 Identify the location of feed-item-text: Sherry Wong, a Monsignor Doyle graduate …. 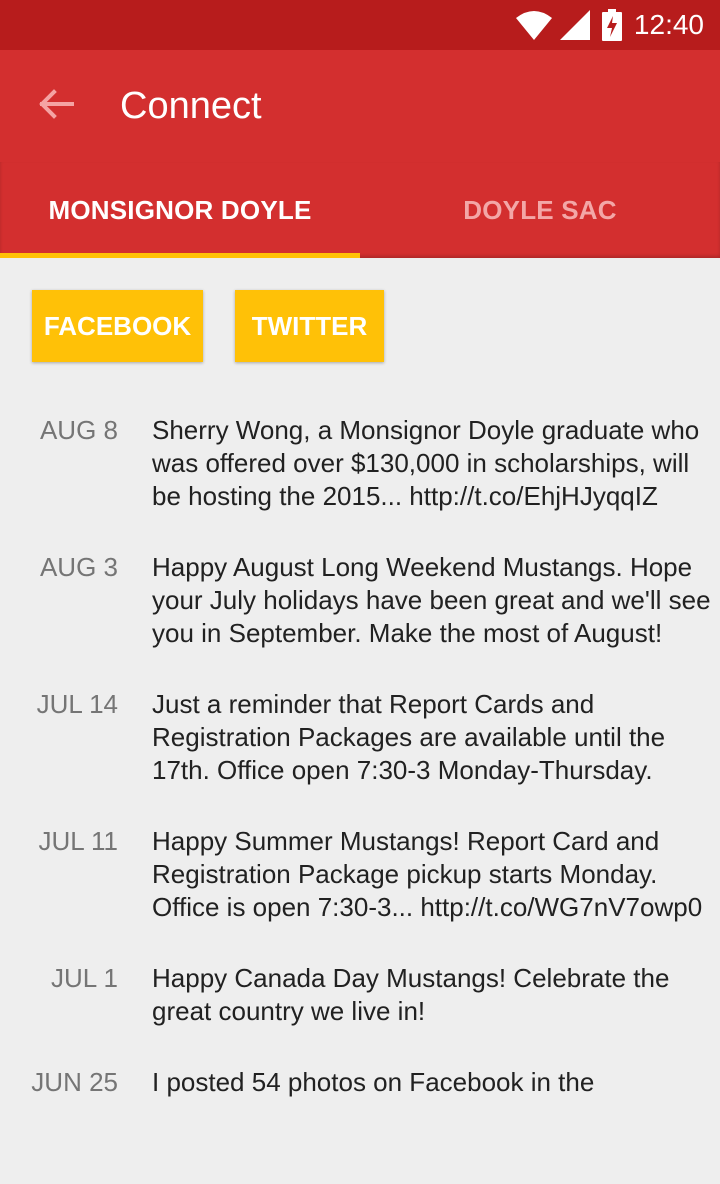
(426, 463).